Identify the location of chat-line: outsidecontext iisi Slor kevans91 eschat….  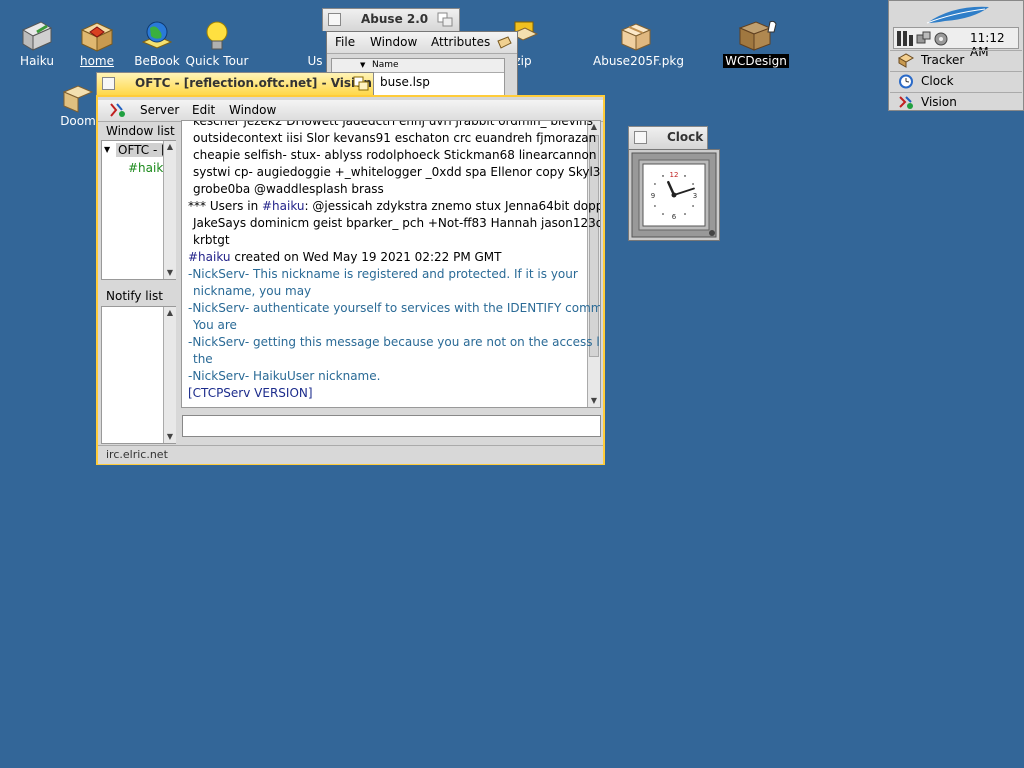
(395, 138).